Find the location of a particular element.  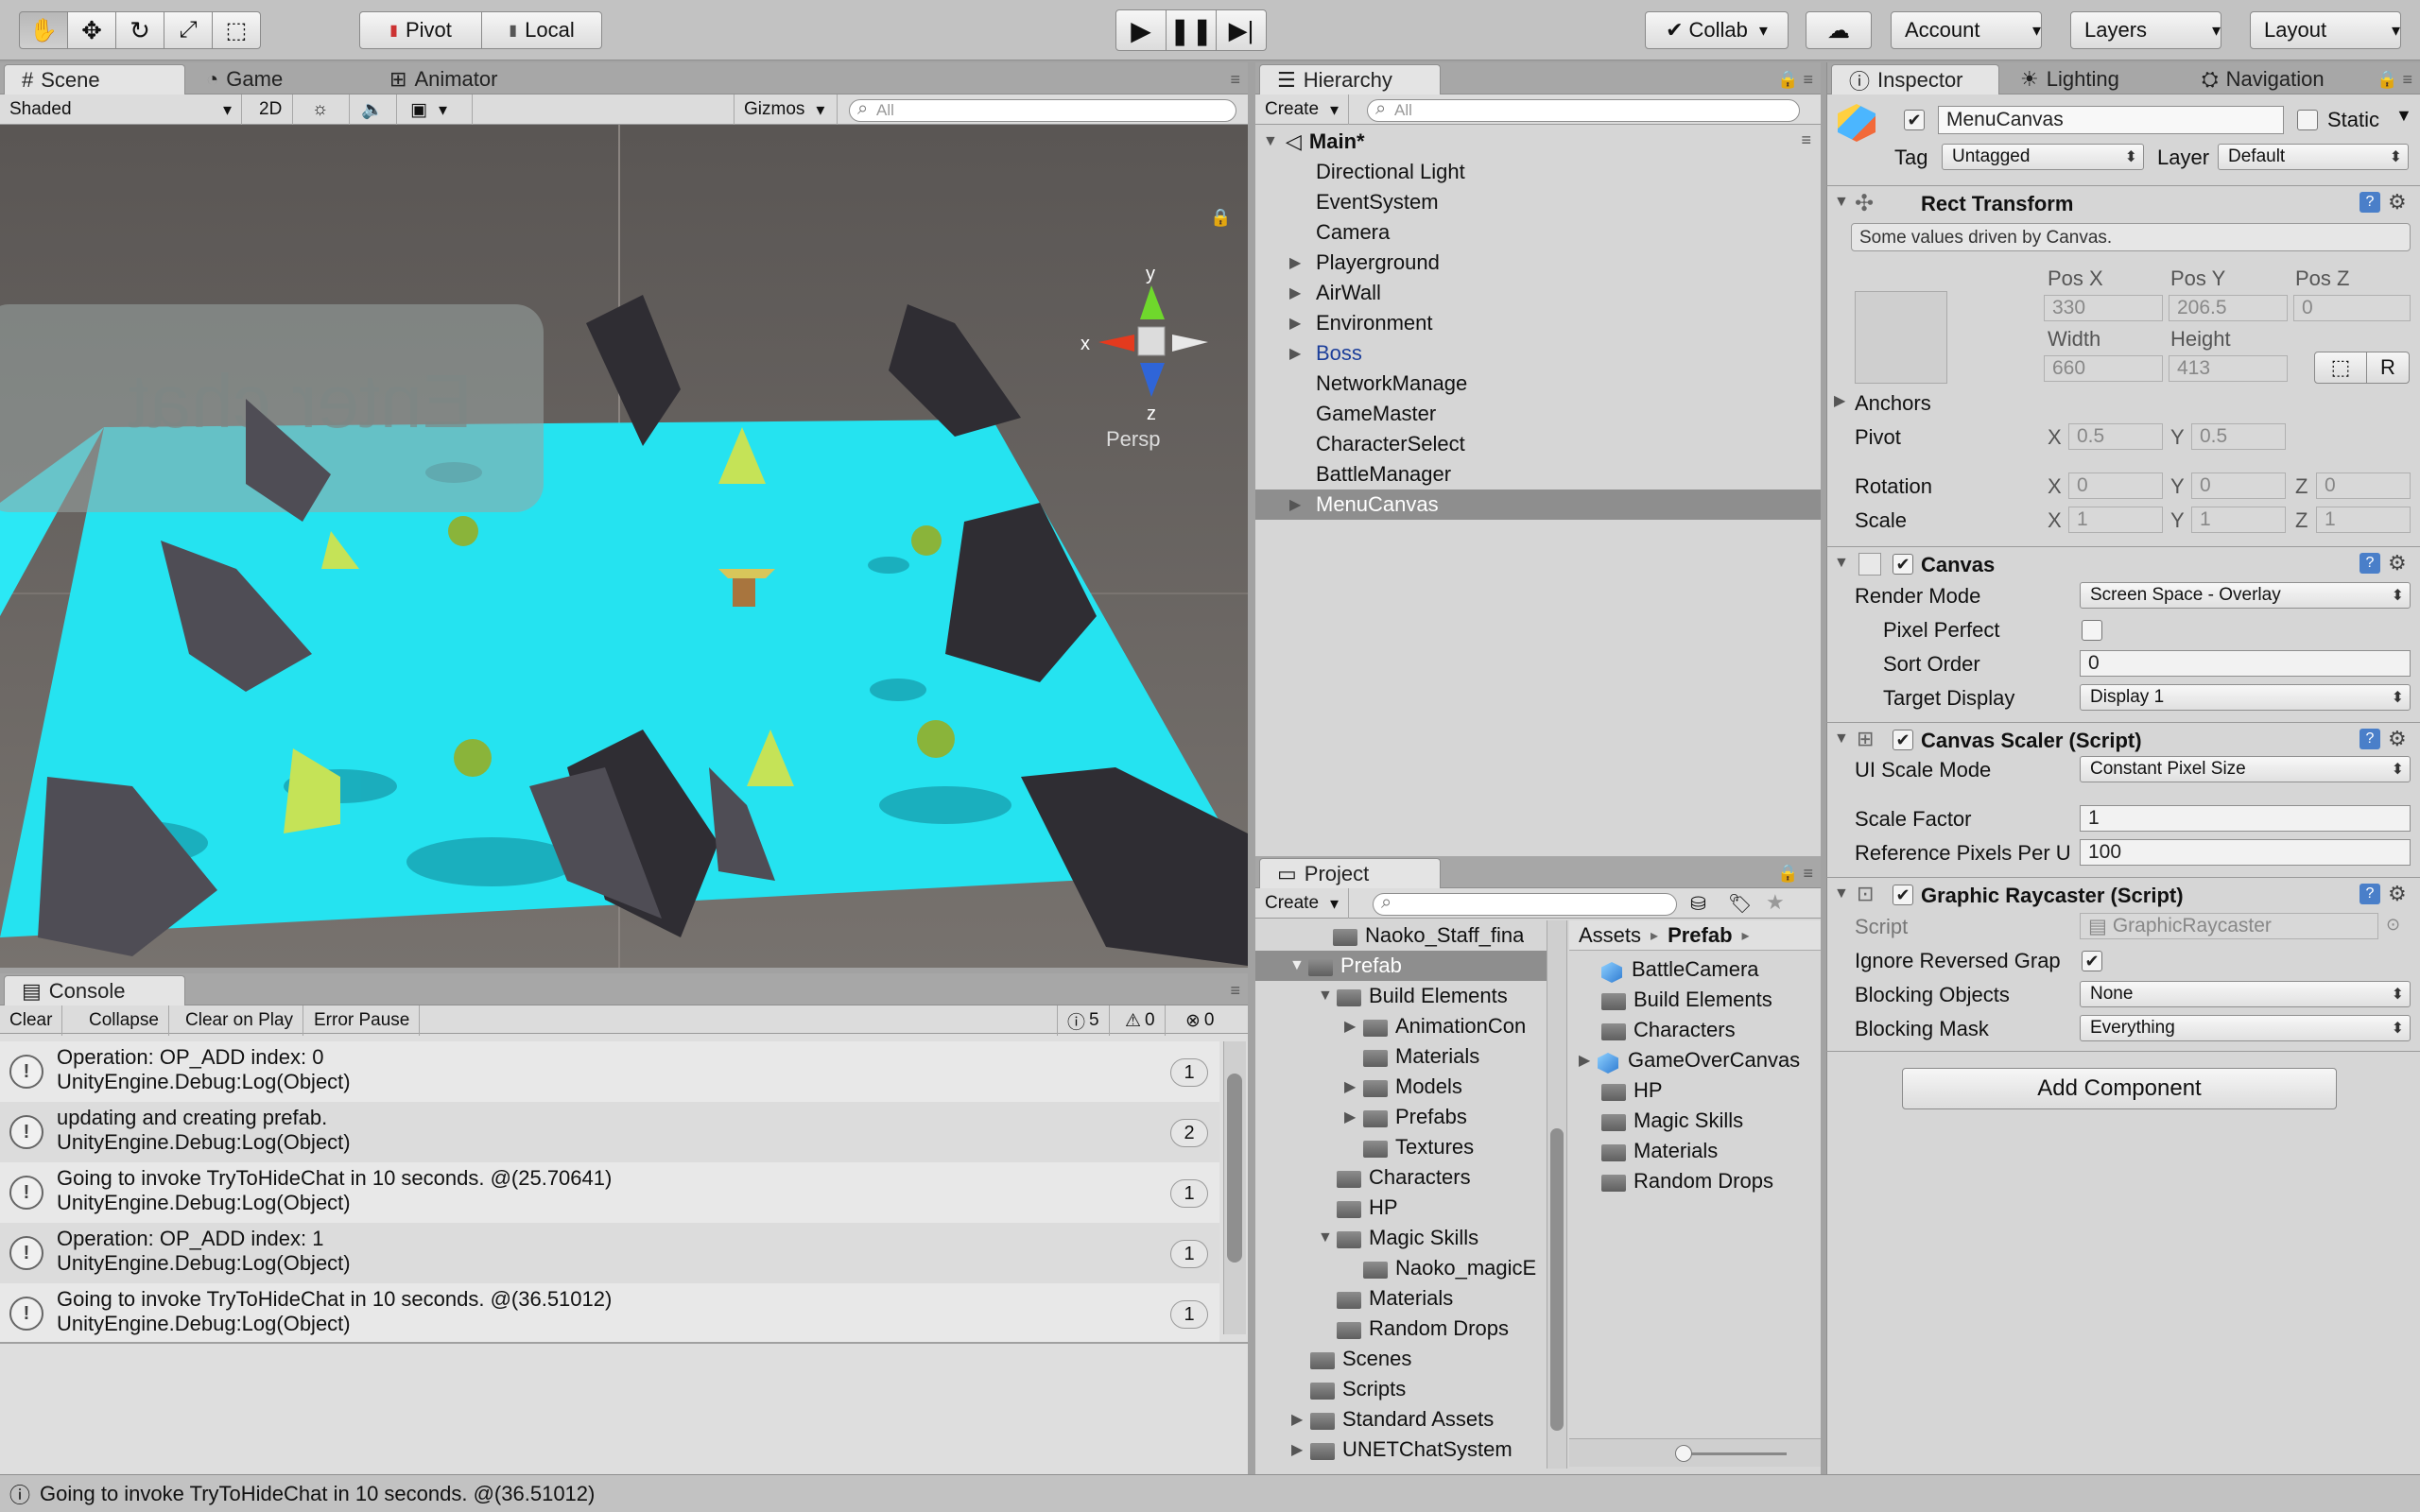

asset-item: Materials is located at coordinates (1659, 1151).